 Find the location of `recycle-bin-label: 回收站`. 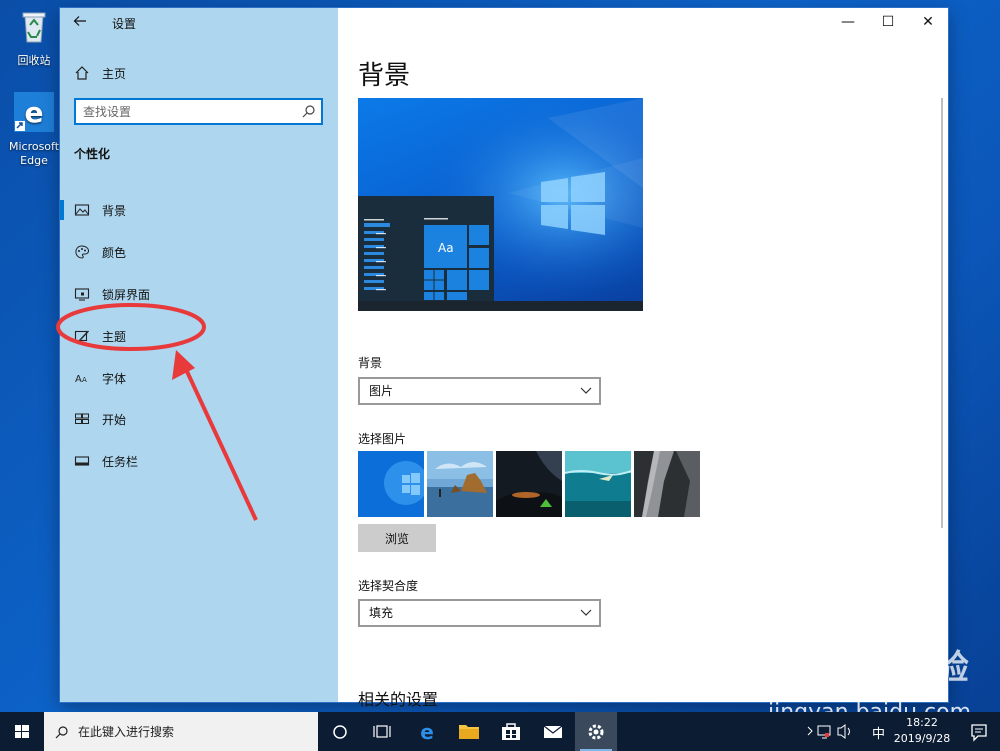

recycle-bin-label: 回收站 is located at coordinates (34, 60).